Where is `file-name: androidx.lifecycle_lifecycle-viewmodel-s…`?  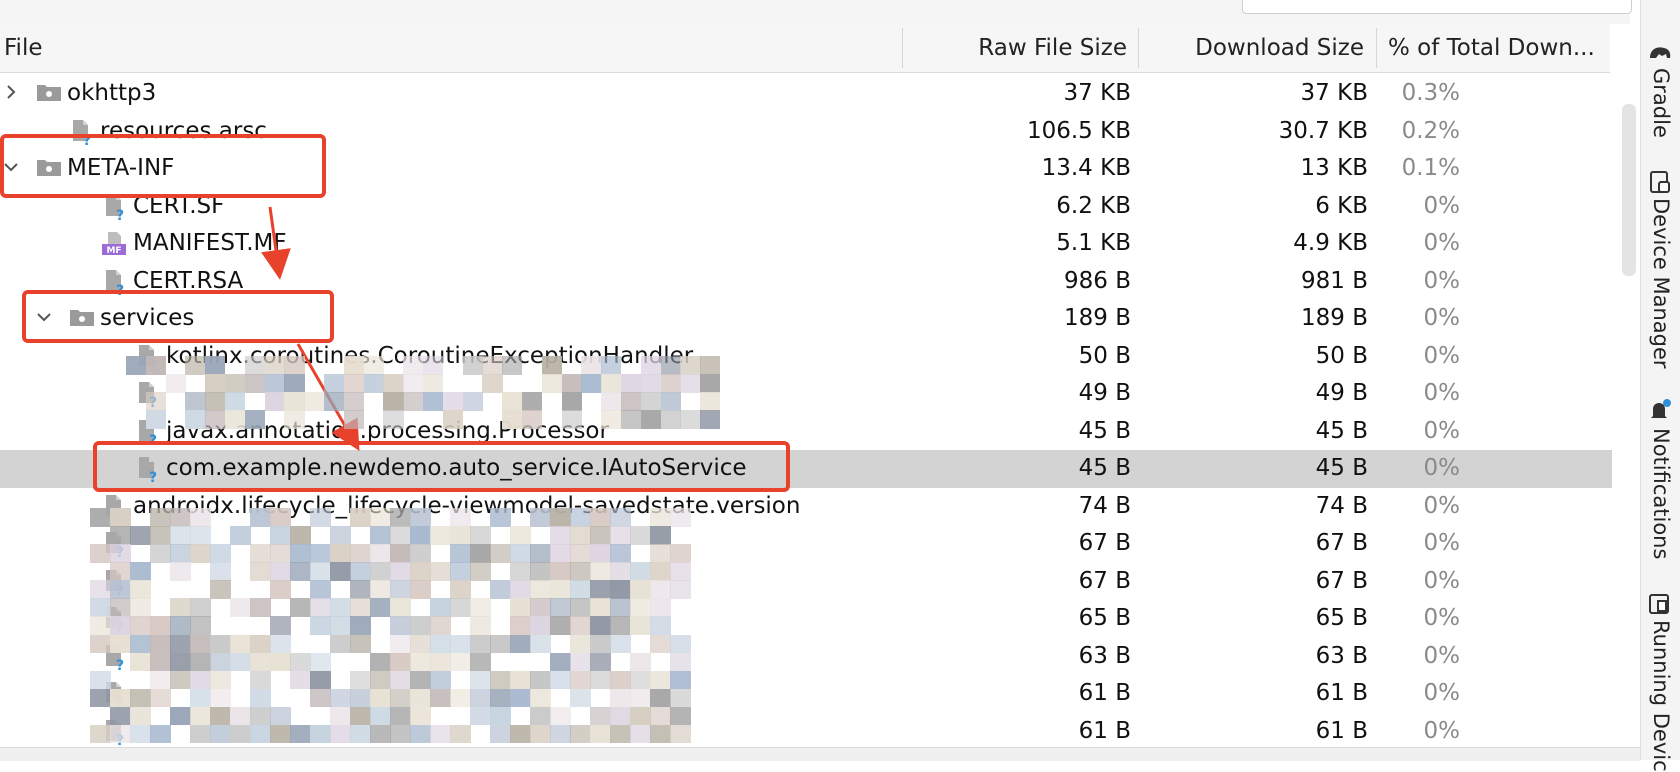 file-name: androidx.lifecycle_lifecycle-viewmodel-s… is located at coordinates (467, 505).